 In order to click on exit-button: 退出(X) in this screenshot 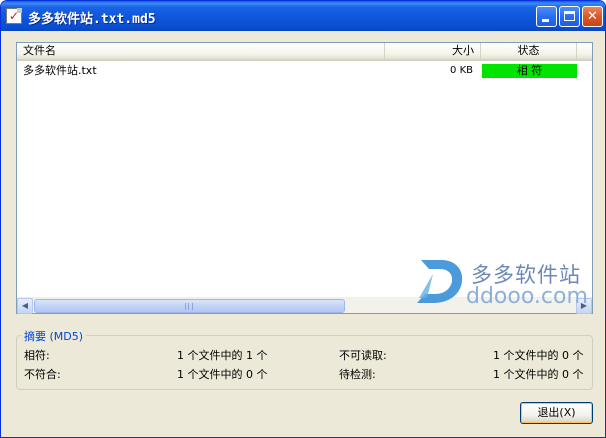, I will do `click(556, 413)`.